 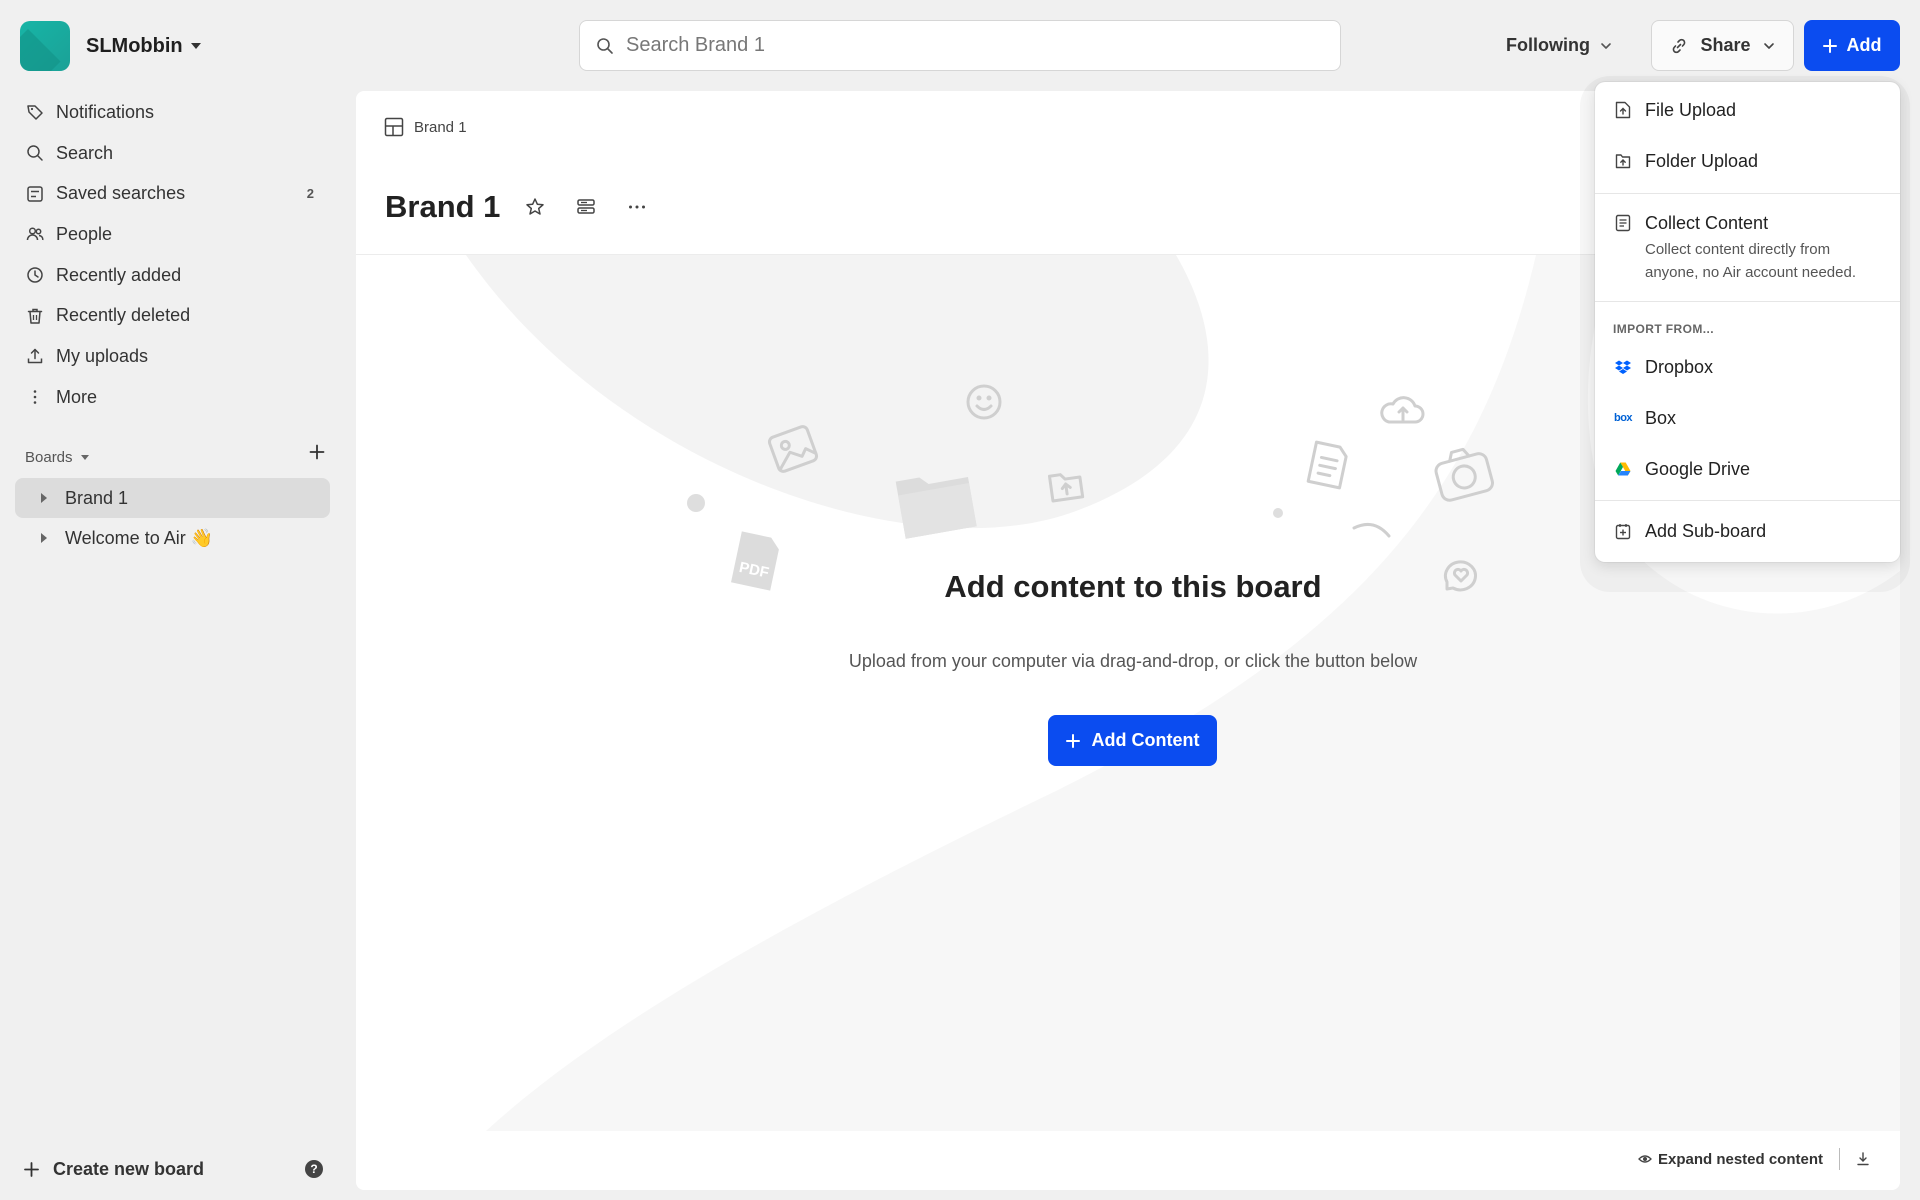 I want to click on trash-icon, so click(x=35, y=316).